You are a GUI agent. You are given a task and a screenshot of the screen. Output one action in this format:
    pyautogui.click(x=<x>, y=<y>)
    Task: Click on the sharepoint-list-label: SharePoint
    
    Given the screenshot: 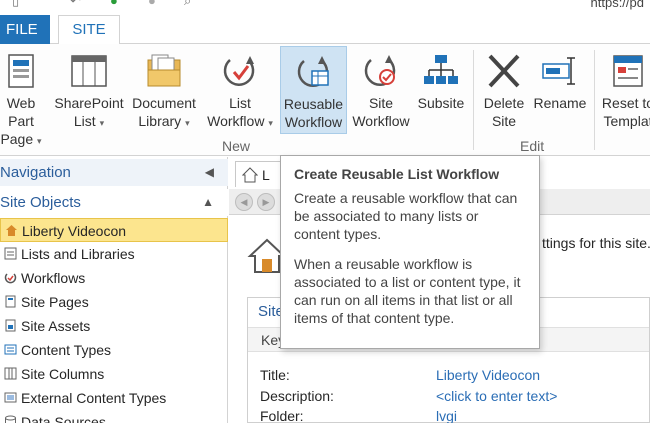 What is the action you would take?
    pyautogui.click(x=89, y=103)
    